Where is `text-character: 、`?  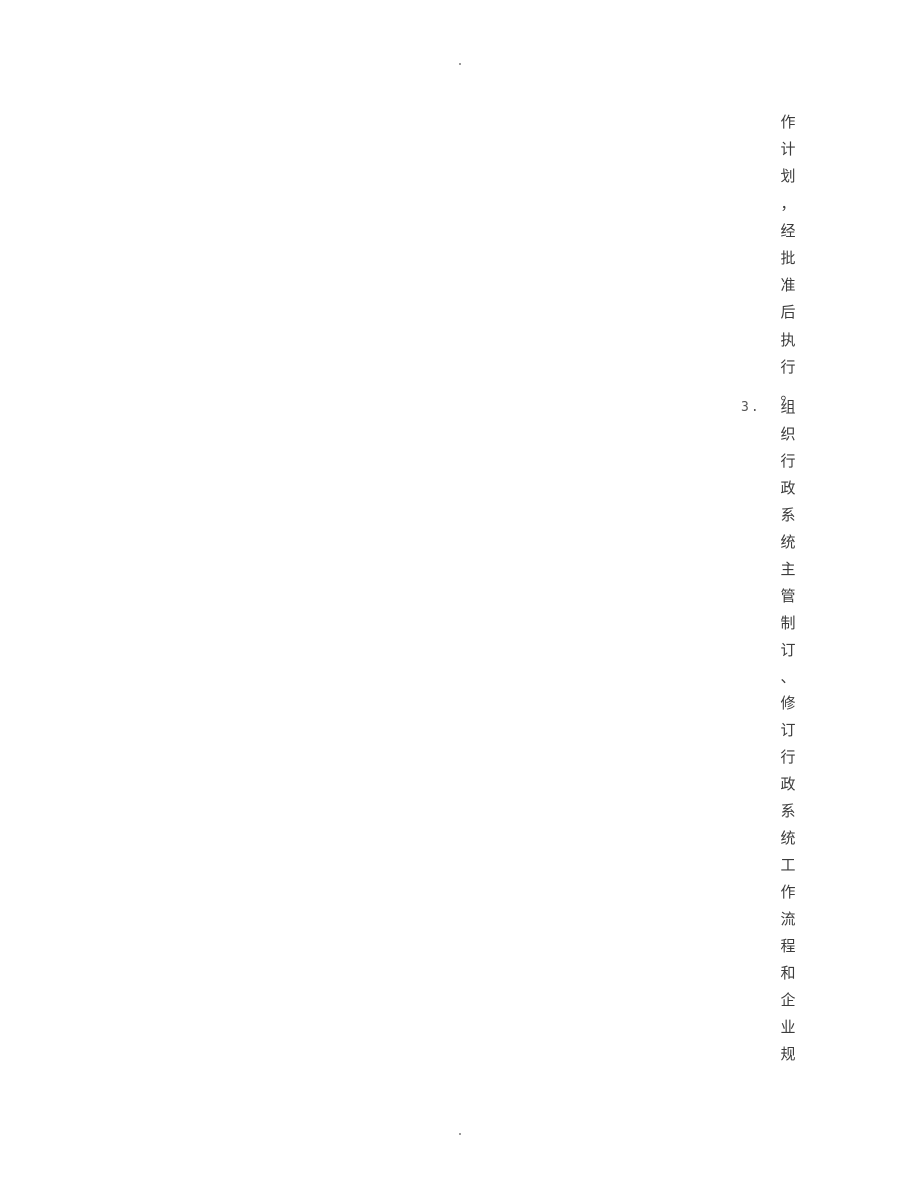 text-character: 、 is located at coordinates (788, 676).